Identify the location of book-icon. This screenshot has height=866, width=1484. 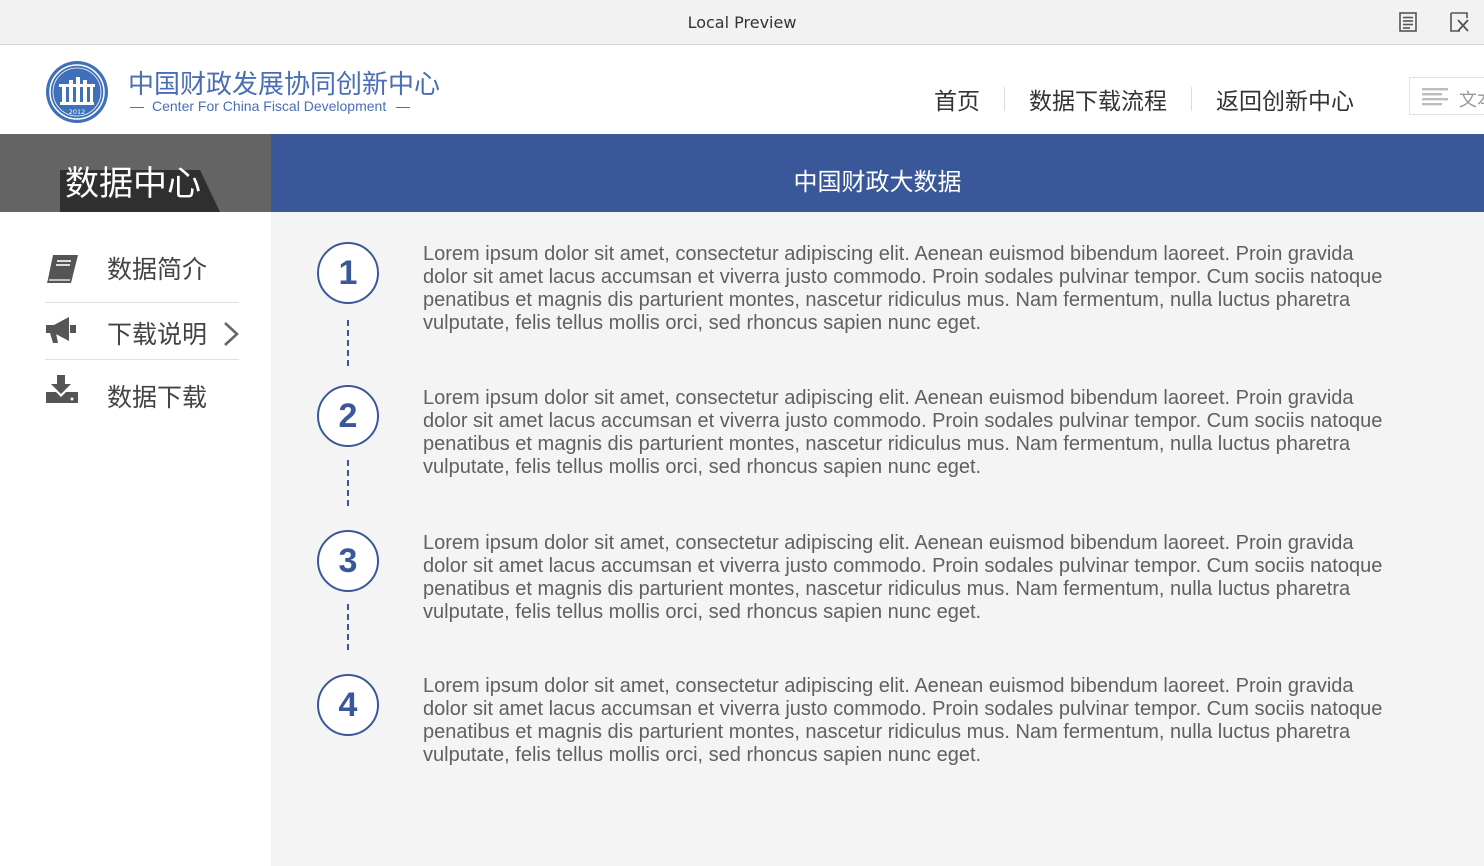
(62, 269).